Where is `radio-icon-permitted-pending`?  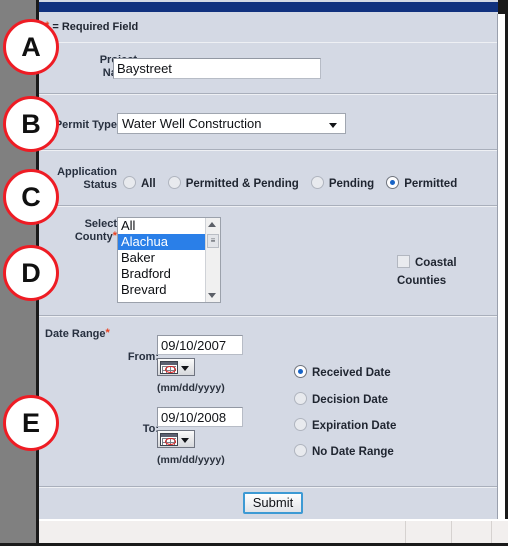
radio-icon-permitted-pending is located at coordinates (174, 182).